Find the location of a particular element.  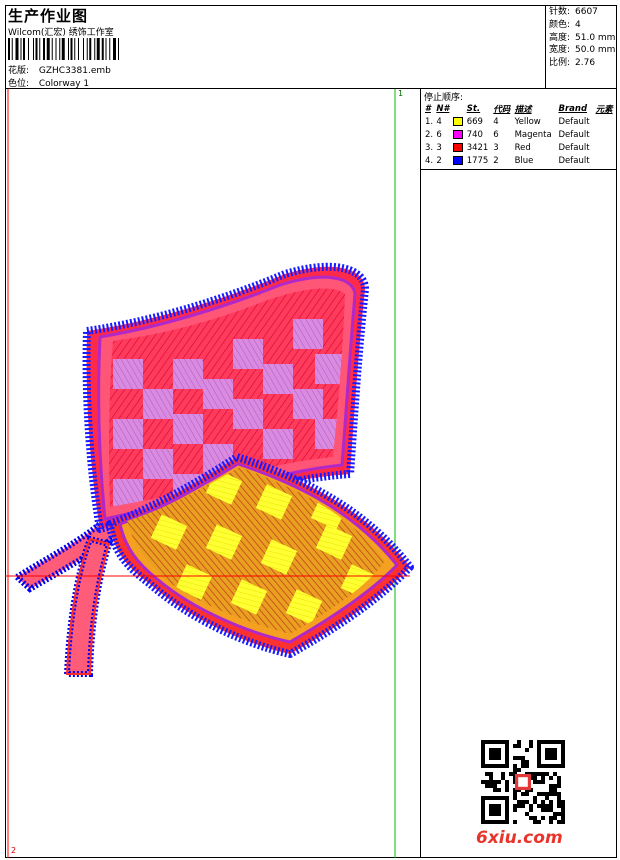

stitch-count: 669 is located at coordinates (474, 121).